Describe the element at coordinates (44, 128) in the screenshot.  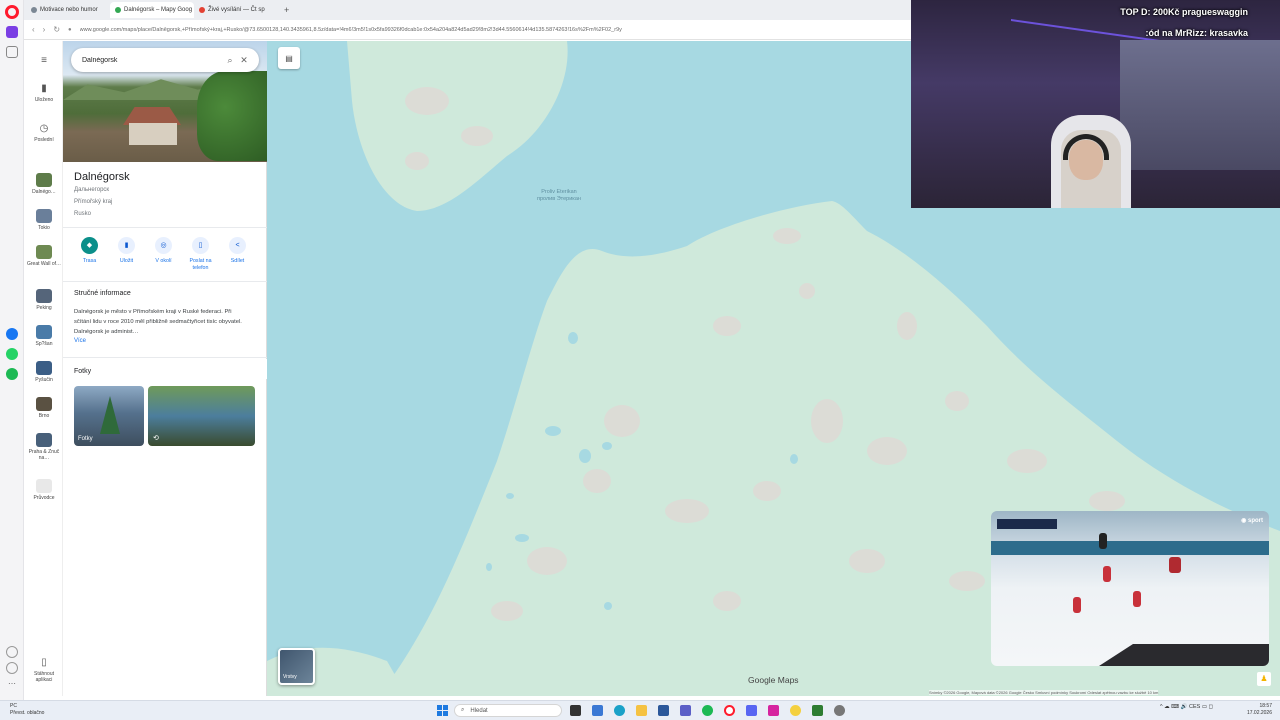
I see `history-icon: ◷` at that location.